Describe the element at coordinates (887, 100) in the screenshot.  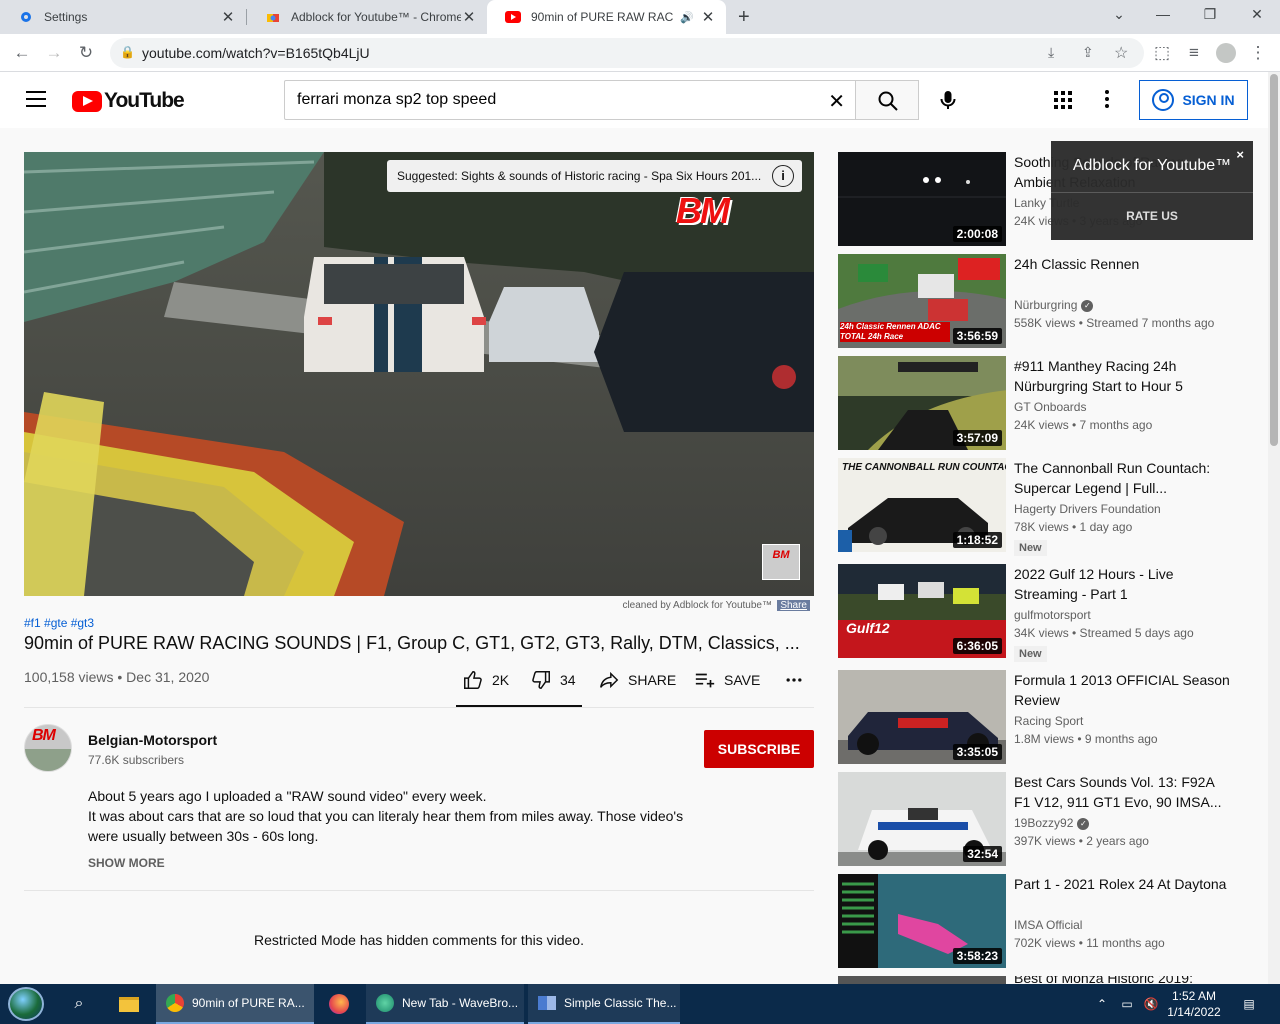
I see `search-button` at that location.